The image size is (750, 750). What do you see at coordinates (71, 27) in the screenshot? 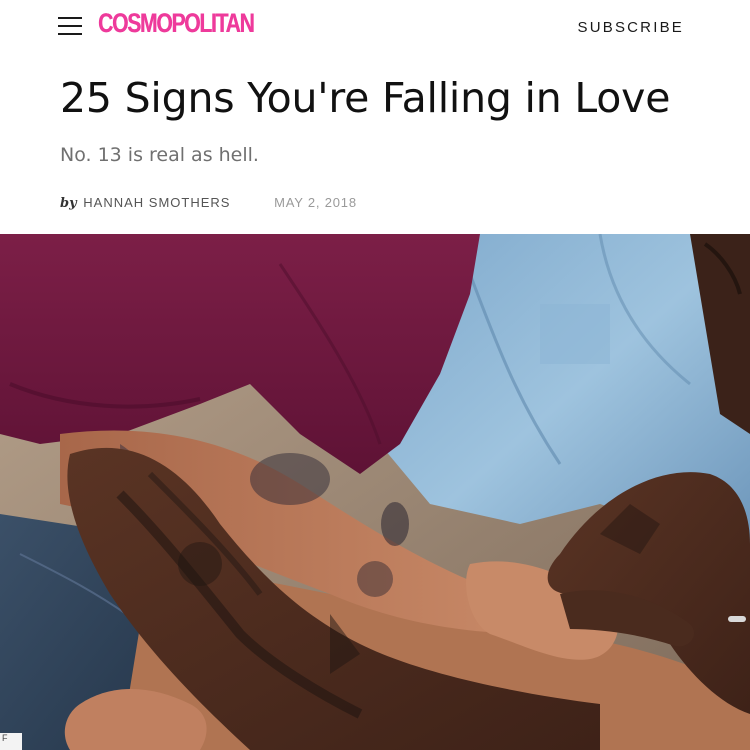
I see `hamburger-menu-icon` at bounding box center [71, 27].